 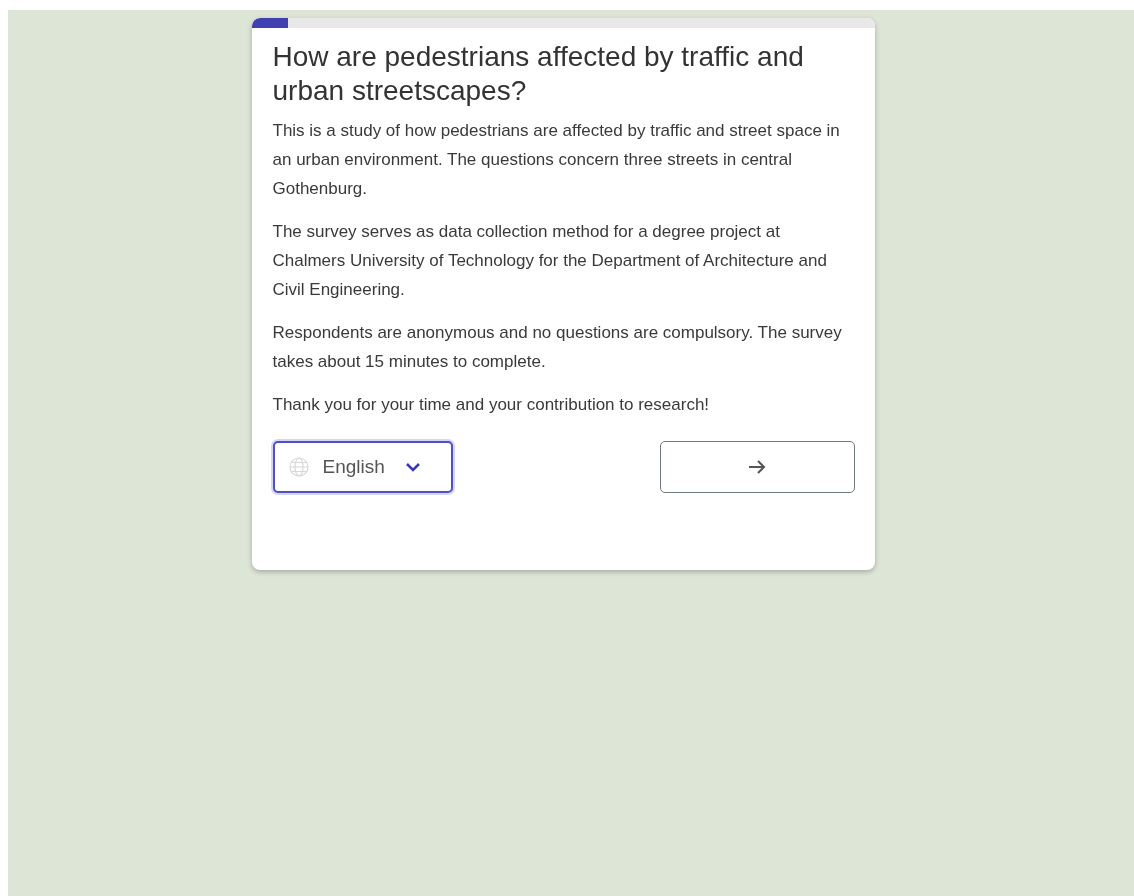 I want to click on language-select: English, so click(x=362, y=467).